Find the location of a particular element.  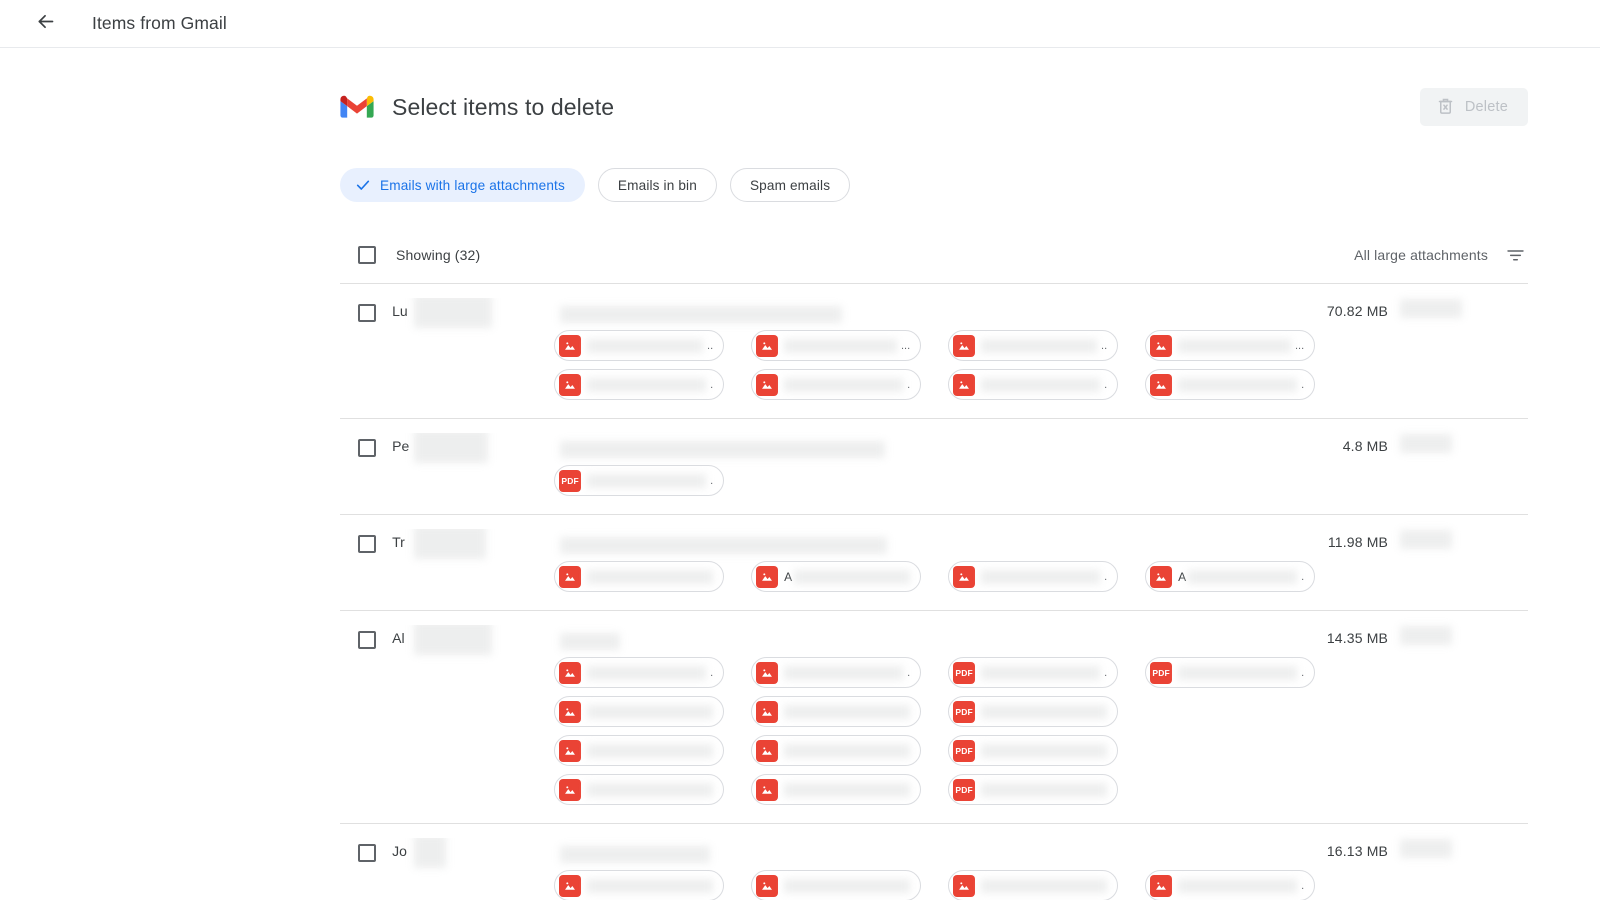

sender-cell: Lu is located at coordinates (473, 349).